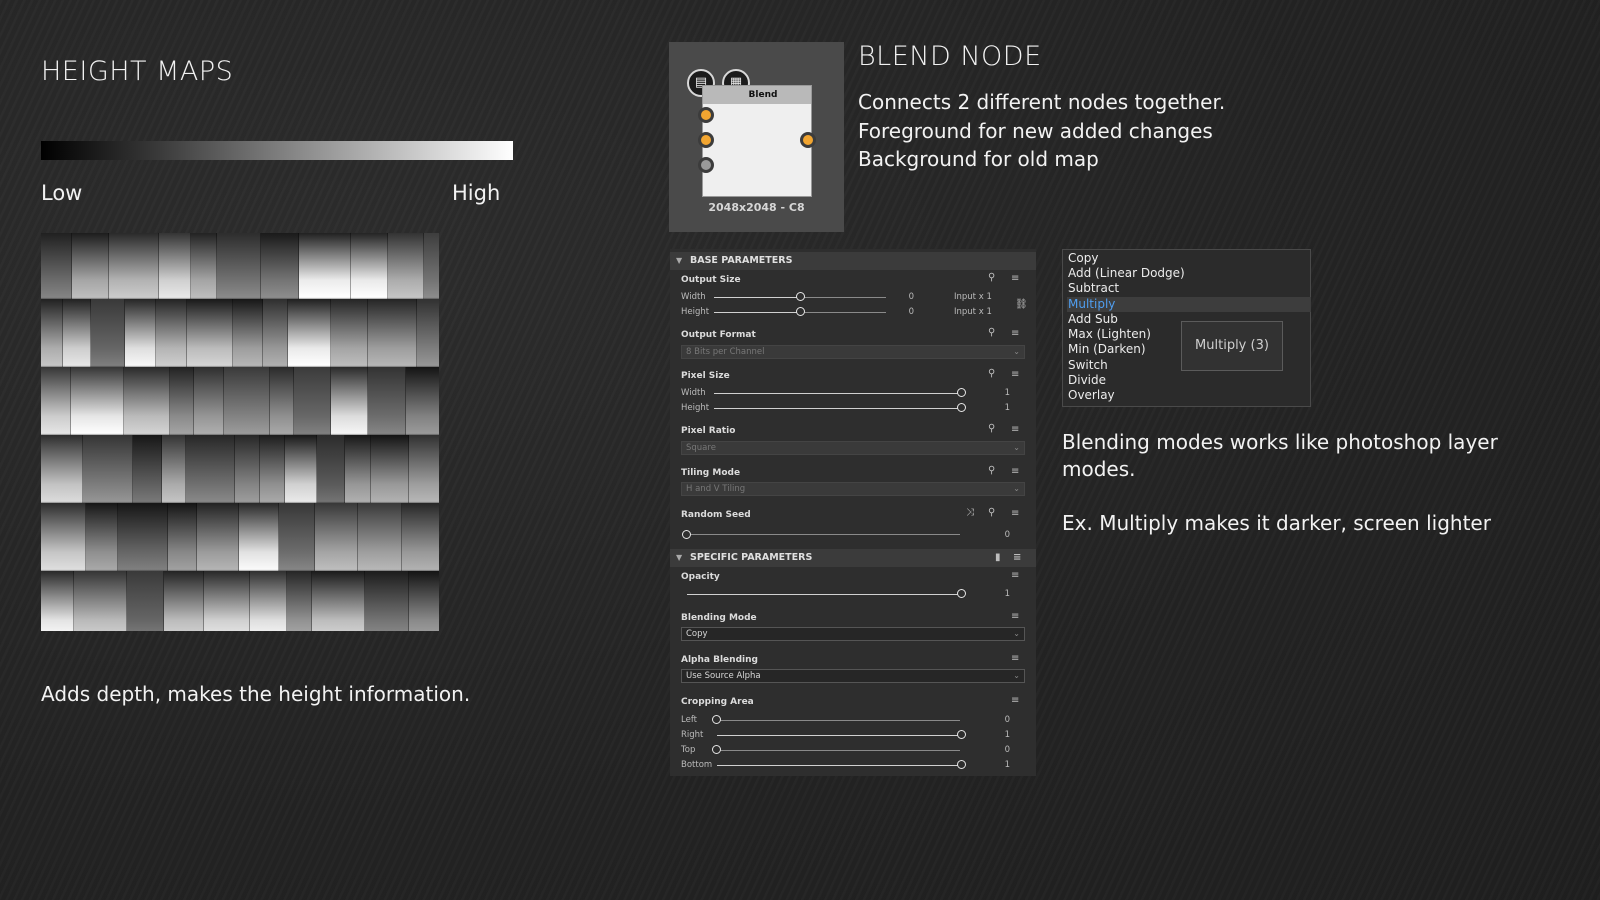 The width and height of the screenshot is (1600, 900). What do you see at coordinates (853, 261) in the screenshot?
I see `base-parameters-header: ▼ BASE PARAMETERS` at bounding box center [853, 261].